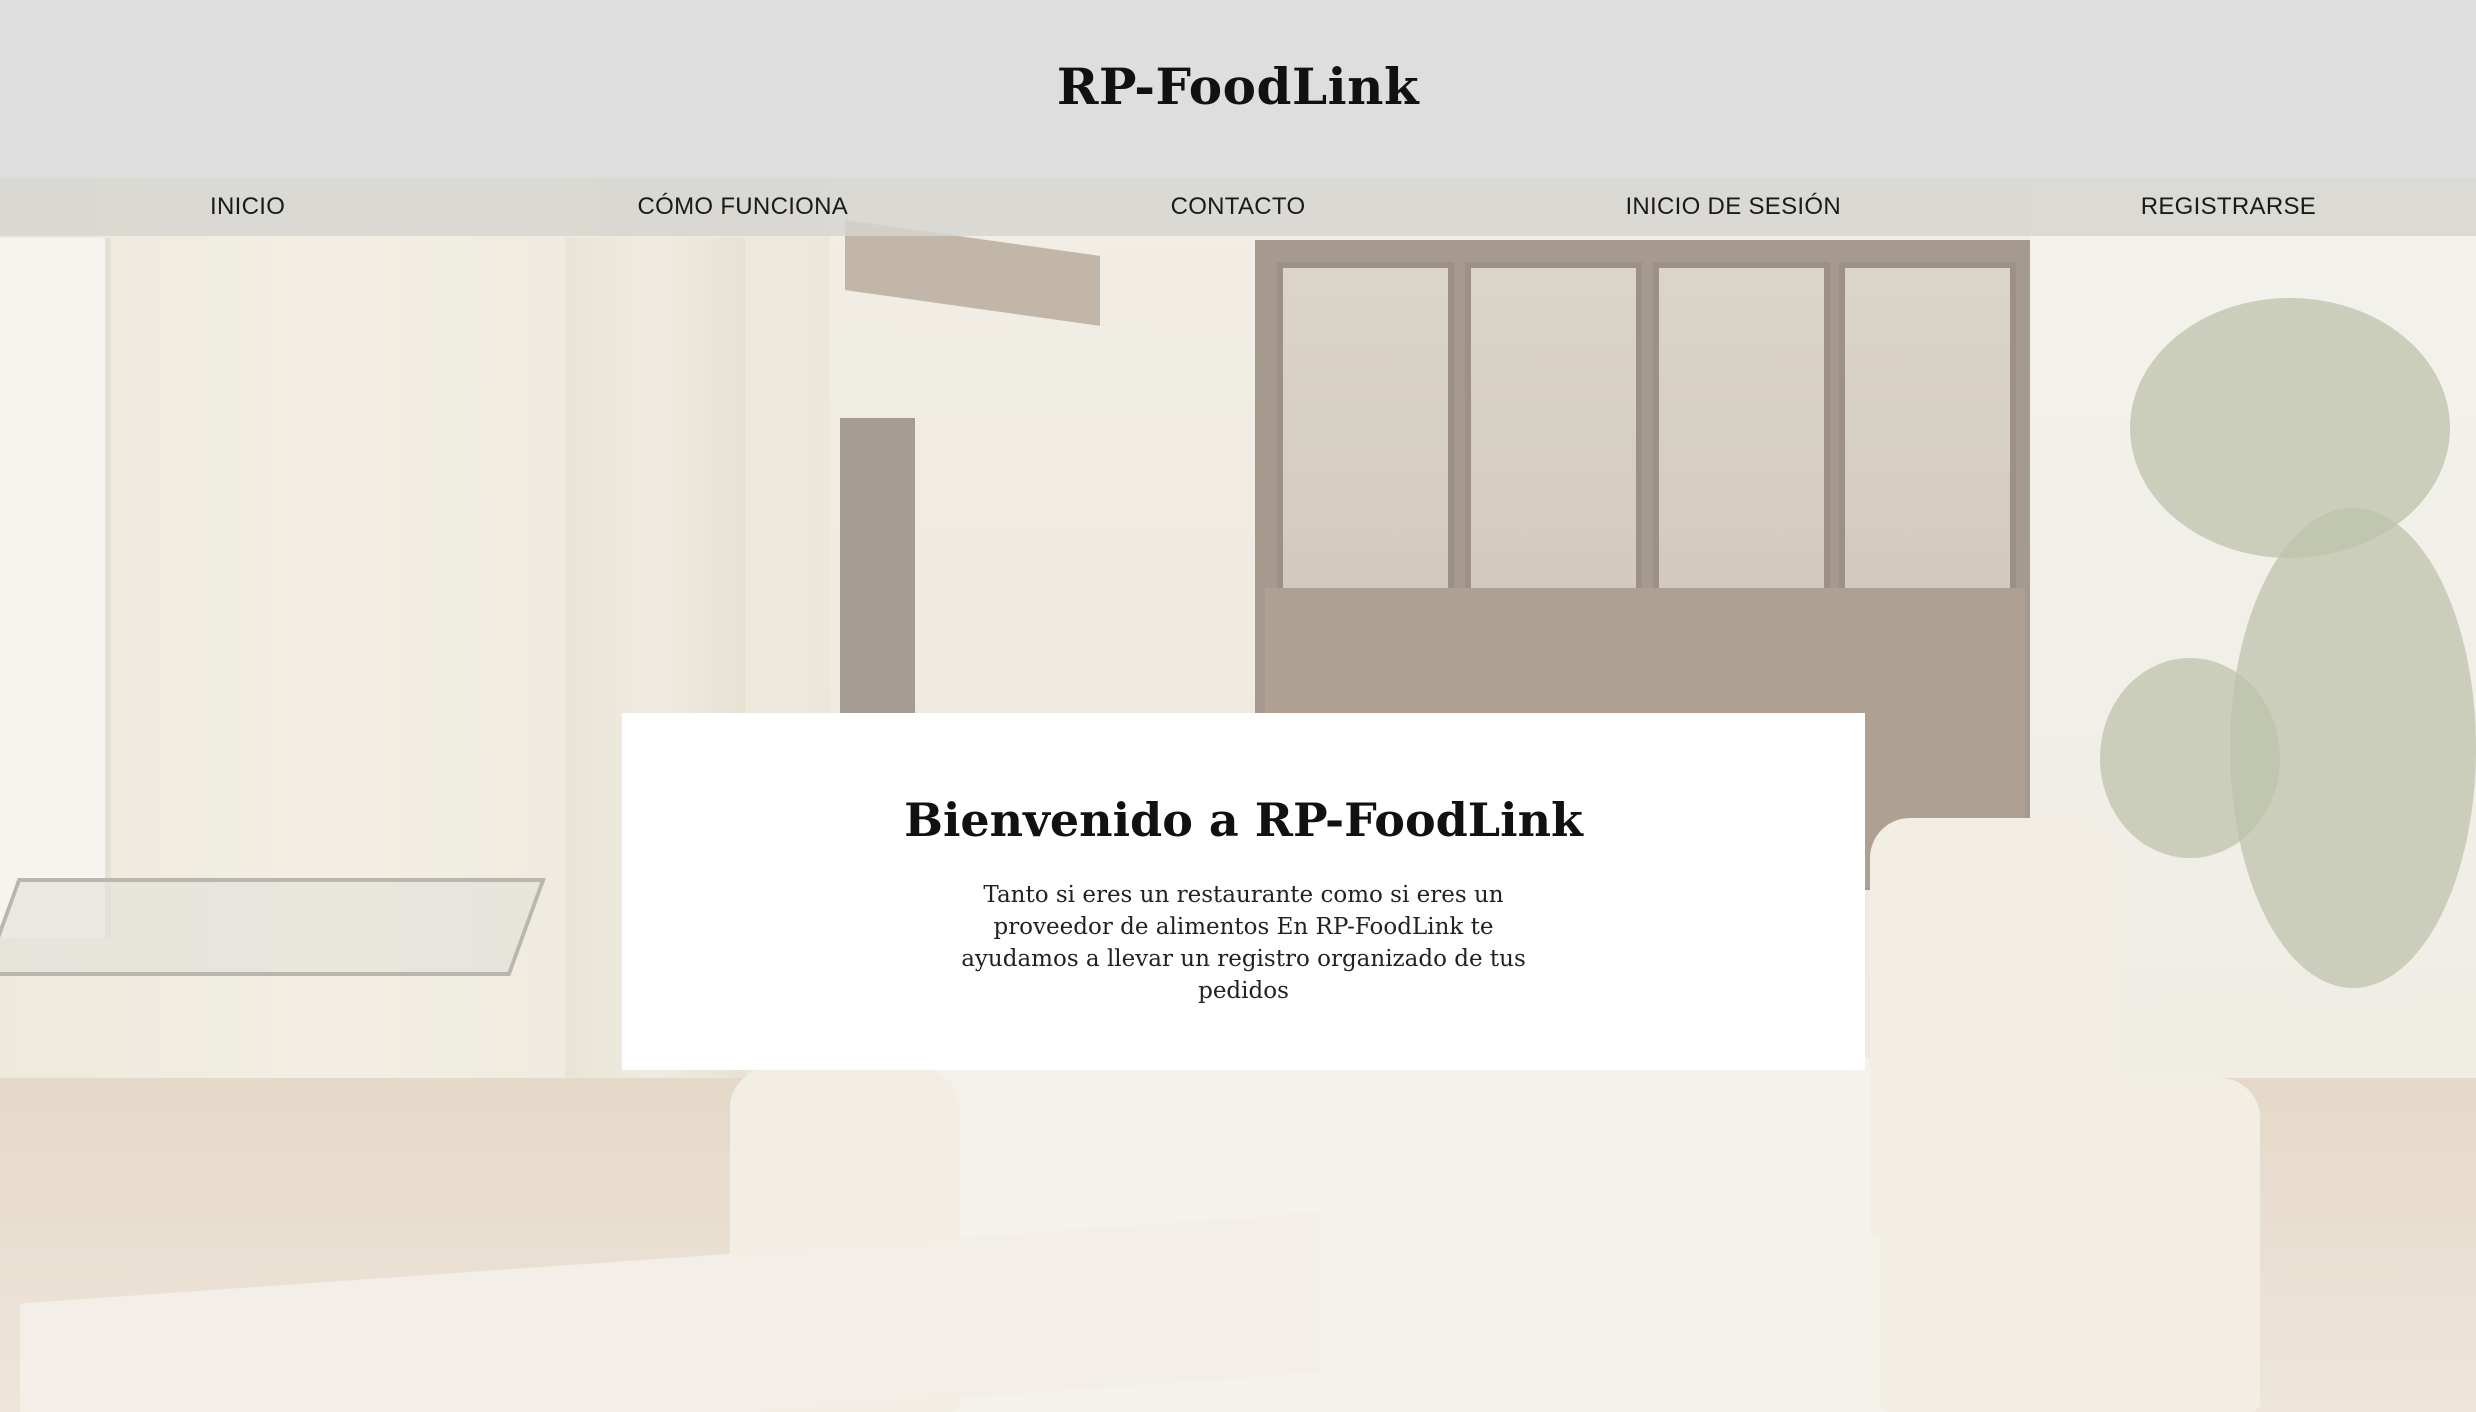 Image resolution: width=2476 pixels, height=1412 pixels. What do you see at coordinates (742, 207) in the screenshot?
I see `nav-como-funciona: CÓMO FUNCIONA` at bounding box center [742, 207].